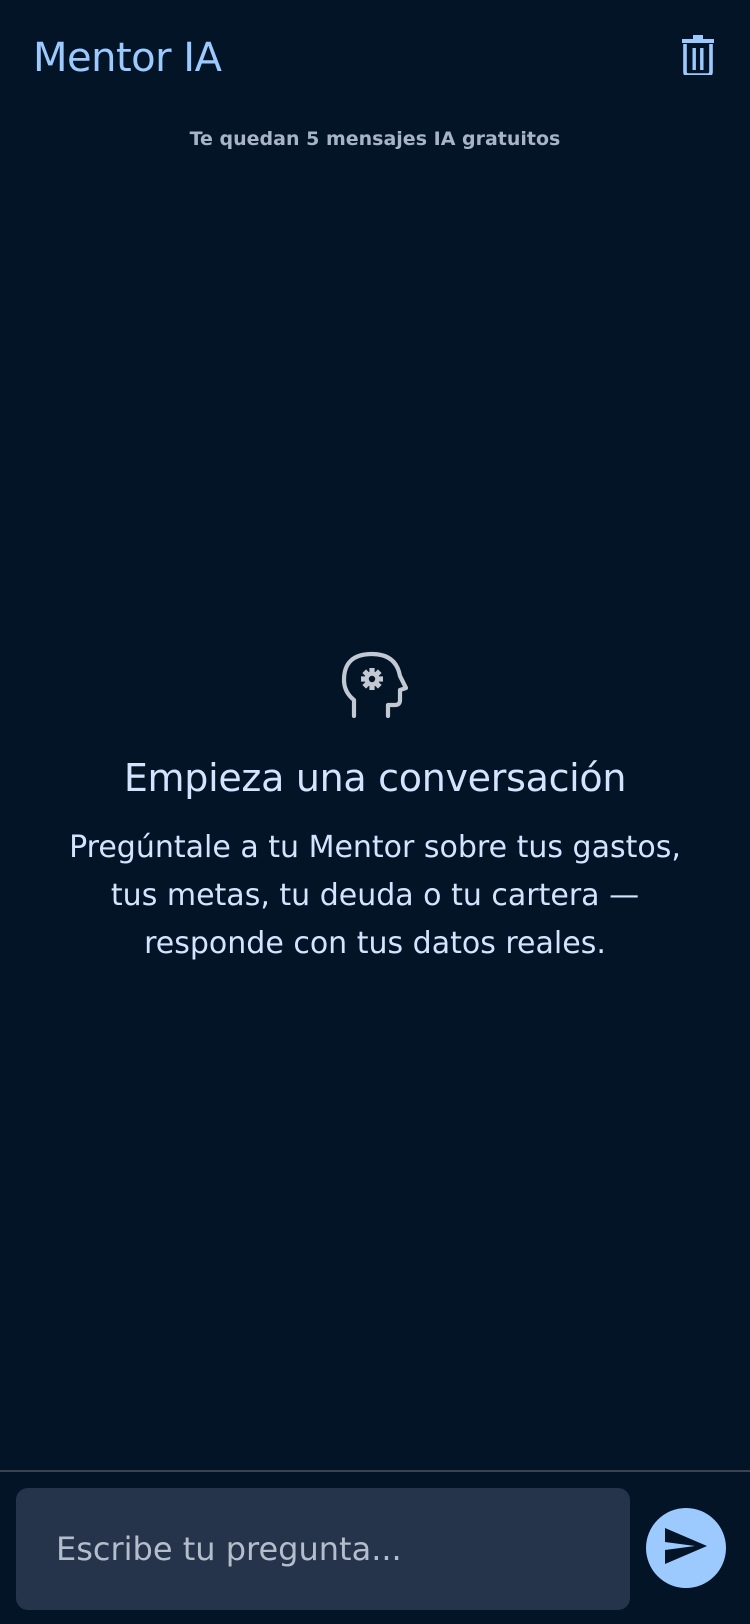 This screenshot has width=750, height=1624. I want to click on message-composer, so click(375, 1547).